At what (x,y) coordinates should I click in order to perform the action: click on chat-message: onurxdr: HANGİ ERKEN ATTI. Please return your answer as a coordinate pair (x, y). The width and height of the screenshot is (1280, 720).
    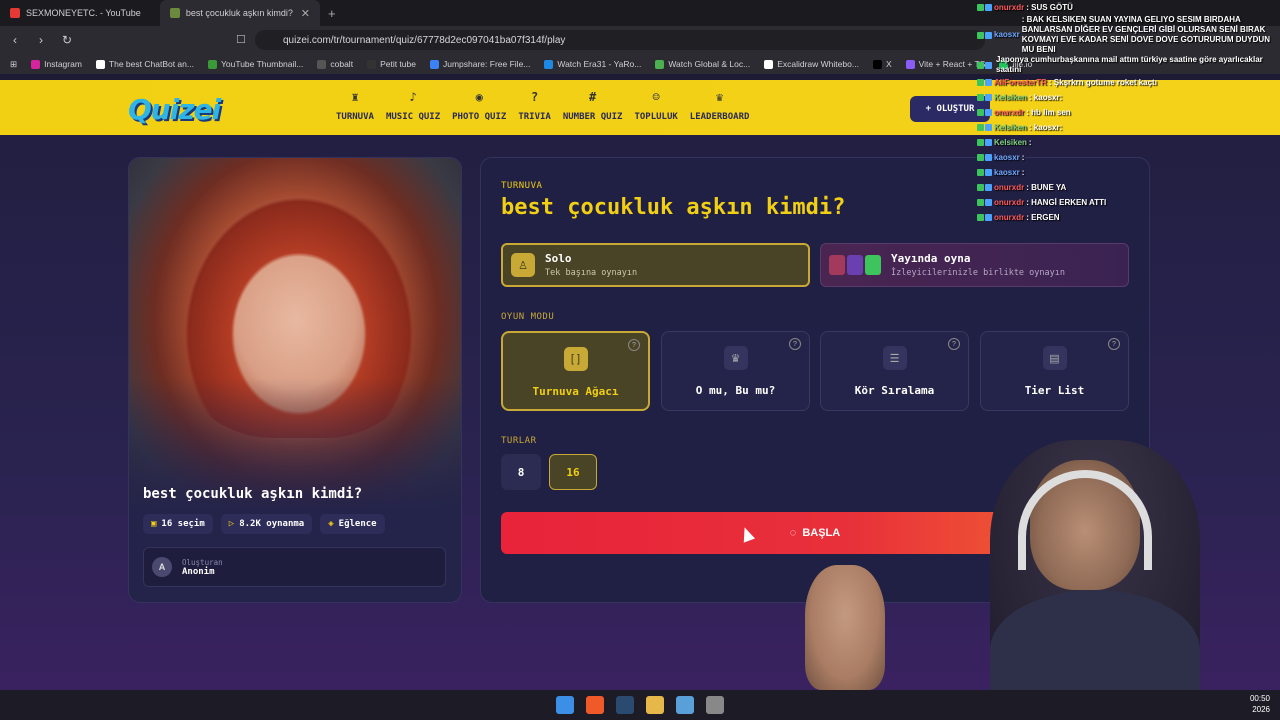
    Looking at the image, I should click on (1128, 202).